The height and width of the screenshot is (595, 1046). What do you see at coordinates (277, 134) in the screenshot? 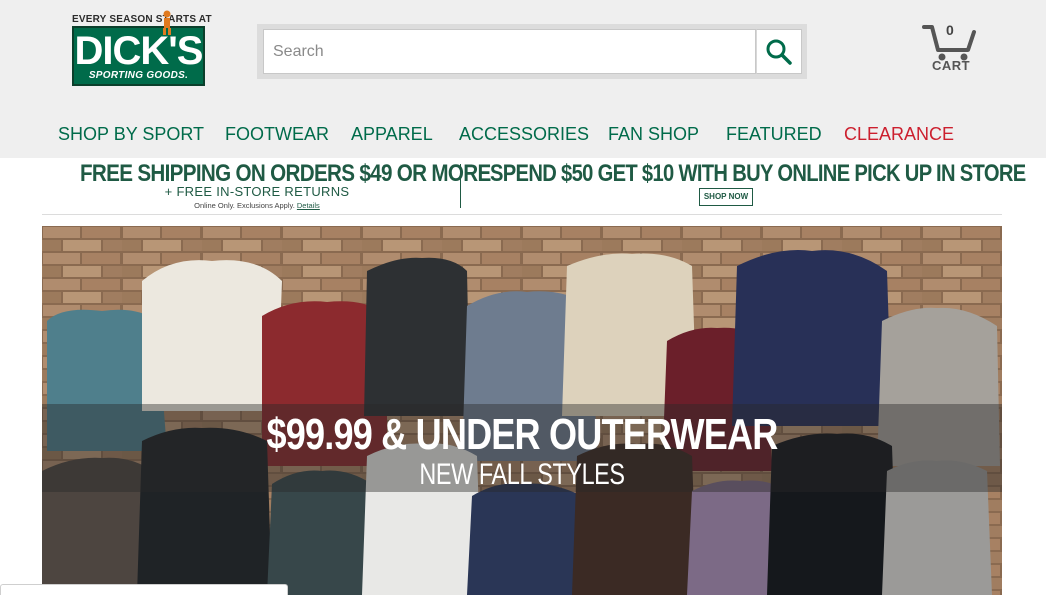
I see `nav-item-footwear: FOOTWEAR` at bounding box center [277, 134].